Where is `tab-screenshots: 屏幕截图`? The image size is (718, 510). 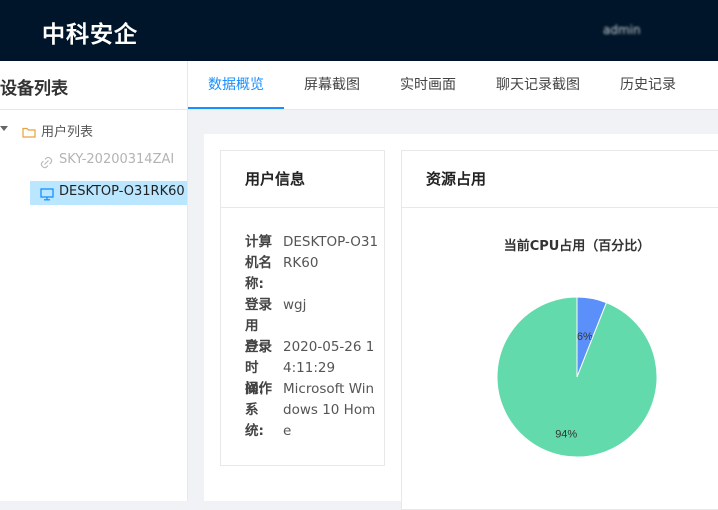 tab-screenshots: 屏幕截图 is located at coordinates (332, 85).